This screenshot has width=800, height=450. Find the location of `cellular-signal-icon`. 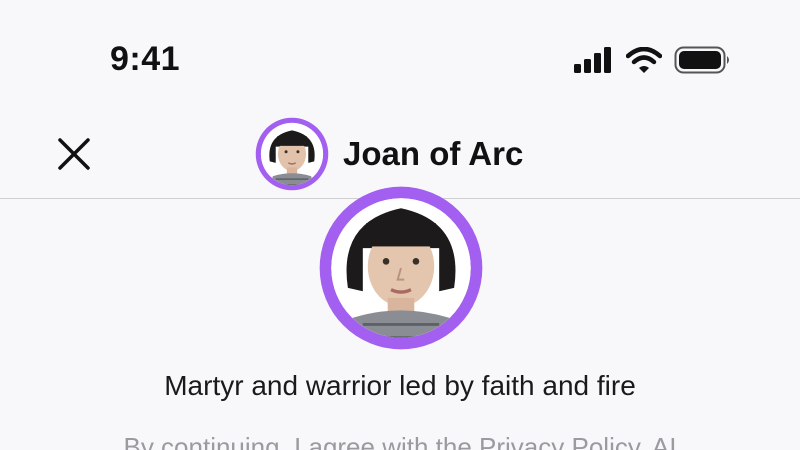

cellular-signal-icon is located at coordinates (592, 60).